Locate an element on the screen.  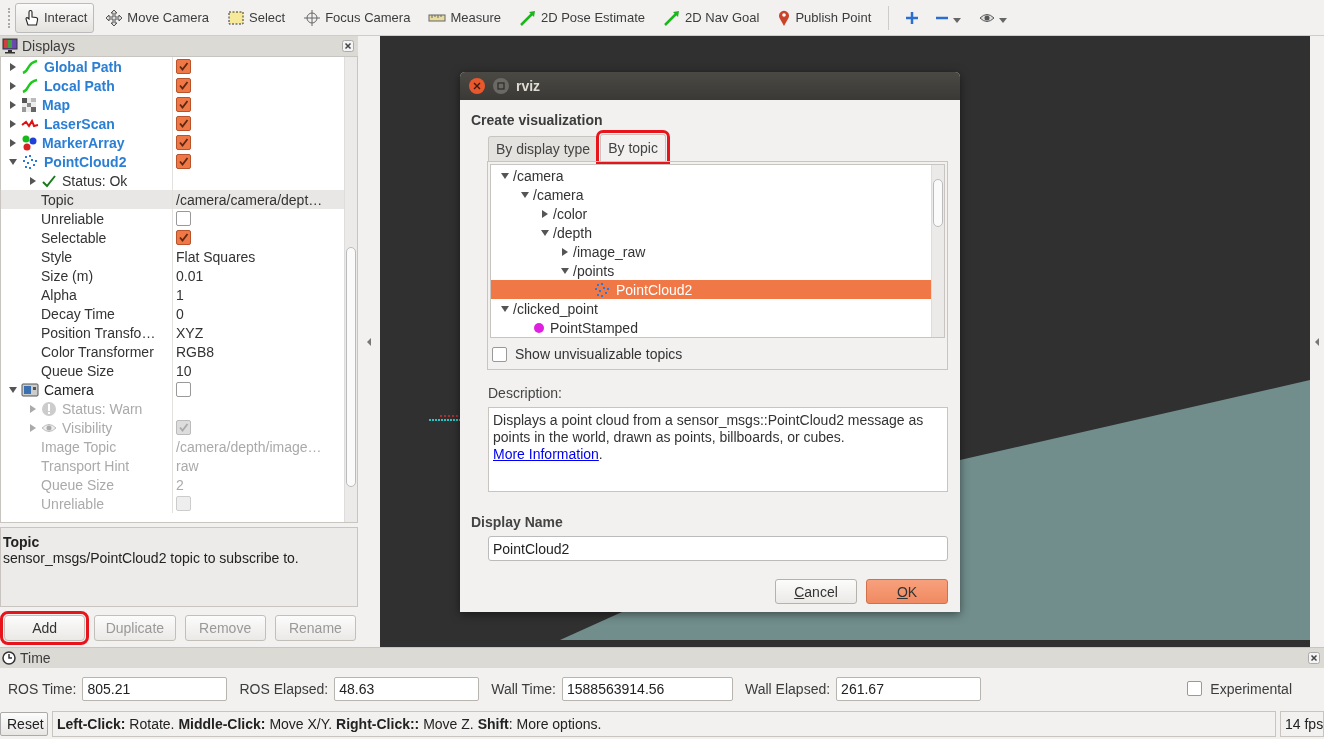
dot-icon is located at coordinates (539, 327).